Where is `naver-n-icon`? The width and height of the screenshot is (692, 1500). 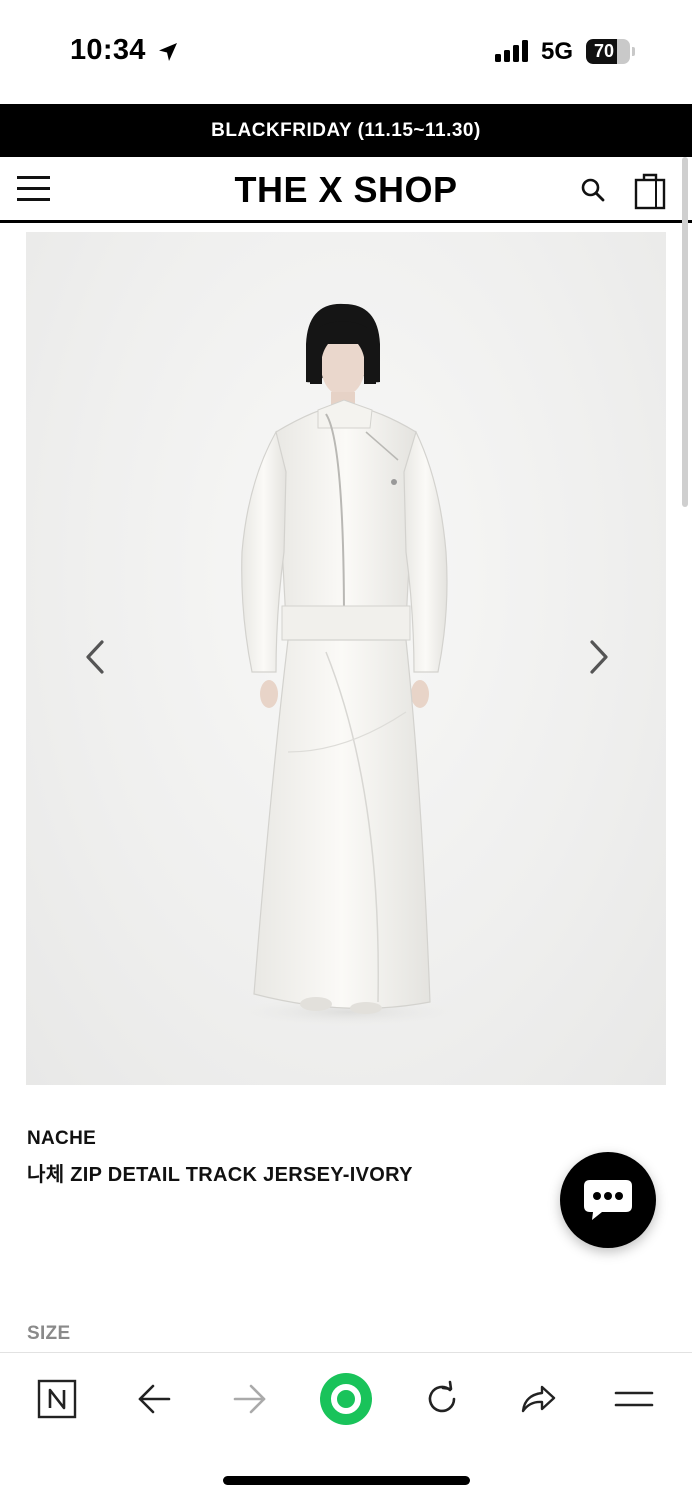 naver-n-icon is located at coordinates (57, 1399).